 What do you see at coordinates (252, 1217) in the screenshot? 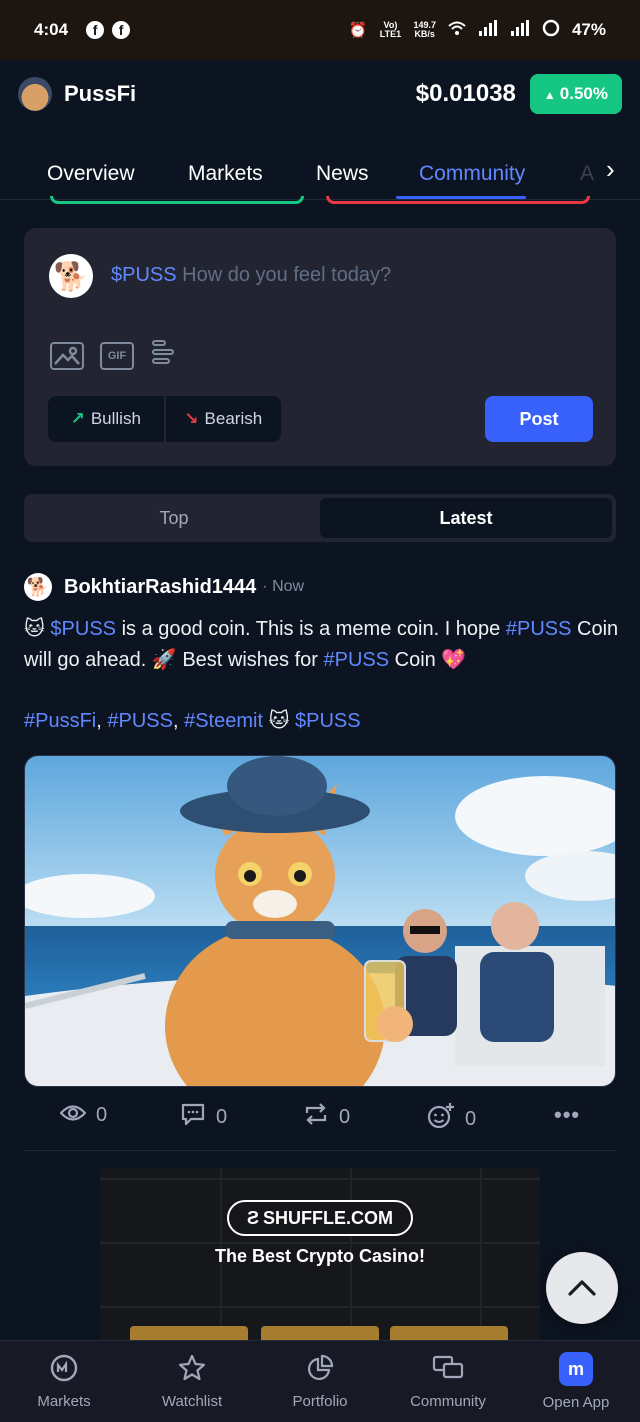
I see `shuffle-logo-icon: Ƨ` at bounding box center [252, 1217].